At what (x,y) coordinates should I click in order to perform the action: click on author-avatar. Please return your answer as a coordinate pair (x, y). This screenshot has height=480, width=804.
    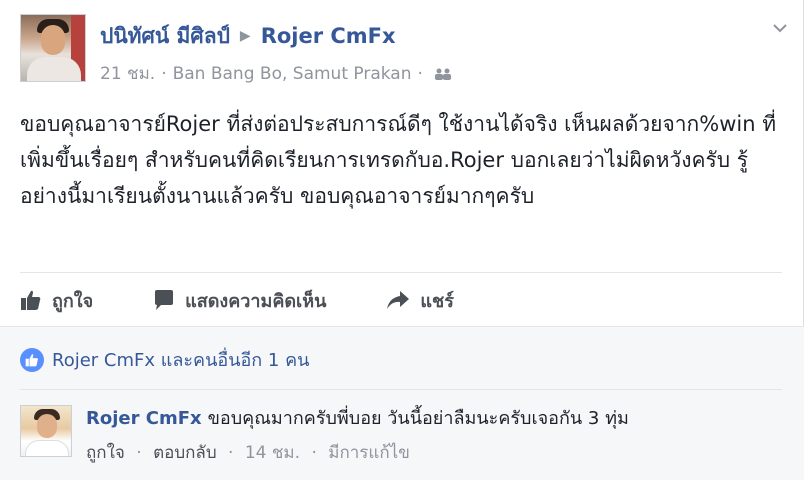
    Looking at the image, I should click on (53, 48).